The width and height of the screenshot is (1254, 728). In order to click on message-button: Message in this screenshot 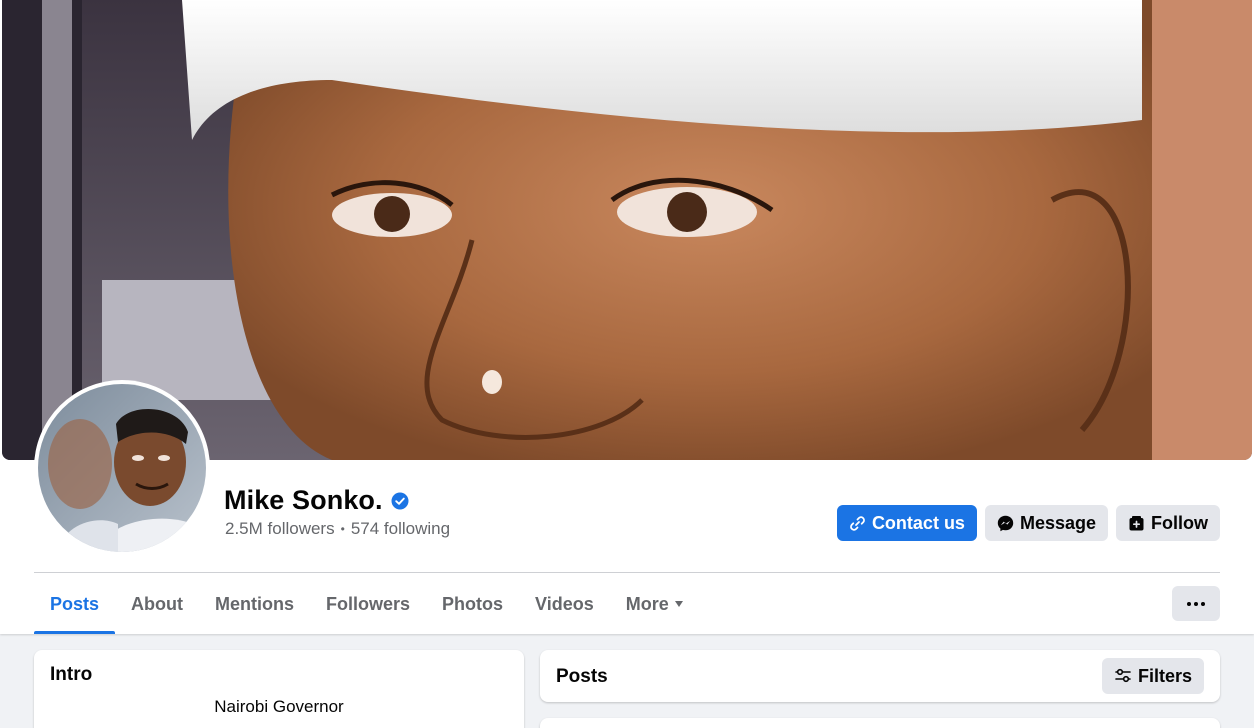, I will do `click(1046, 523)`.